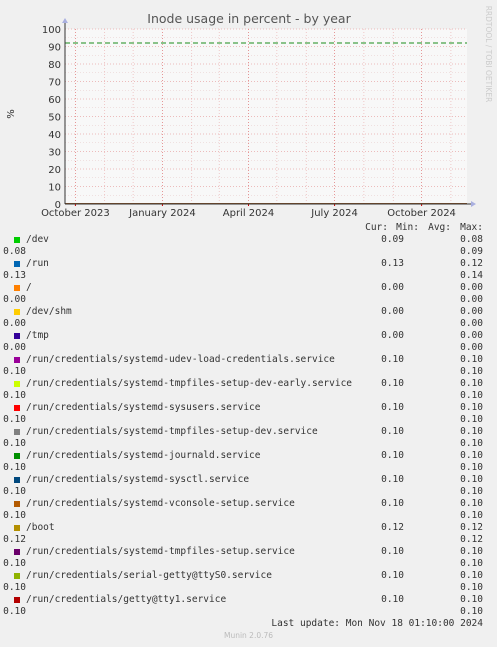 The width and height of the screenshot is (497, 647). Describe the element at coordinates (29, 287) in the screenshot. I see `legend-series-name: /` at that location.